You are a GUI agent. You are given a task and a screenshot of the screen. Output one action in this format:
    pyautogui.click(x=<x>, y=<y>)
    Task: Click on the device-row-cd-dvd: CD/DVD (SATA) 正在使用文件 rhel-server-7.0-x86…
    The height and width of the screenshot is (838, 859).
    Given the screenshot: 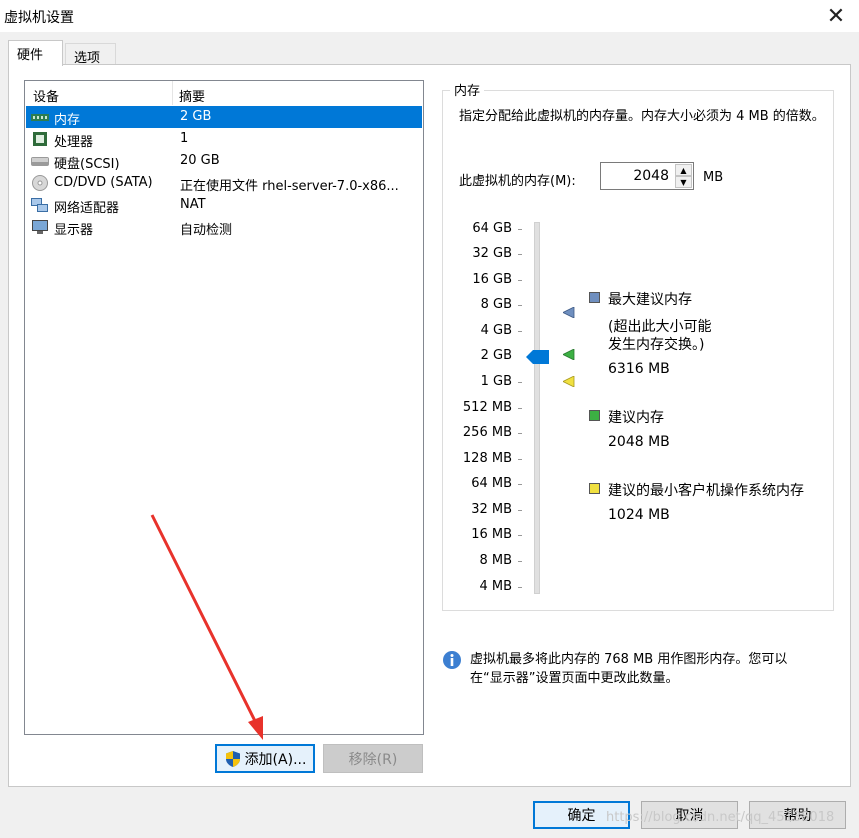 What is the action you would take?
    pyautogui.click(x=224, y=183)
    